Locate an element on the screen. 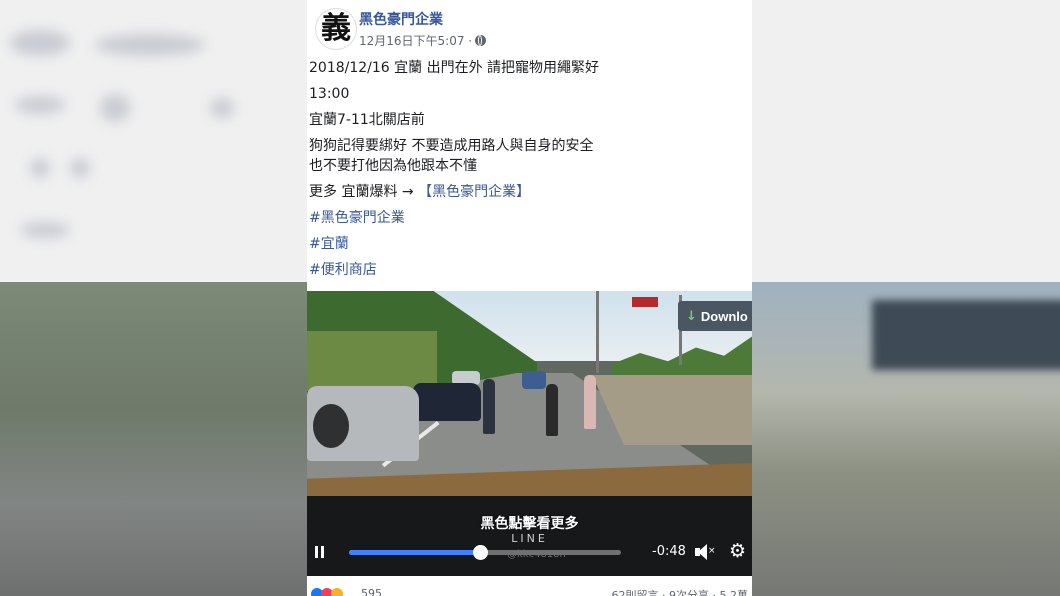 The image size is (1060, 596). more-prefix: 更多 宜蘭爆料 → is located at coordinates (364, 192).